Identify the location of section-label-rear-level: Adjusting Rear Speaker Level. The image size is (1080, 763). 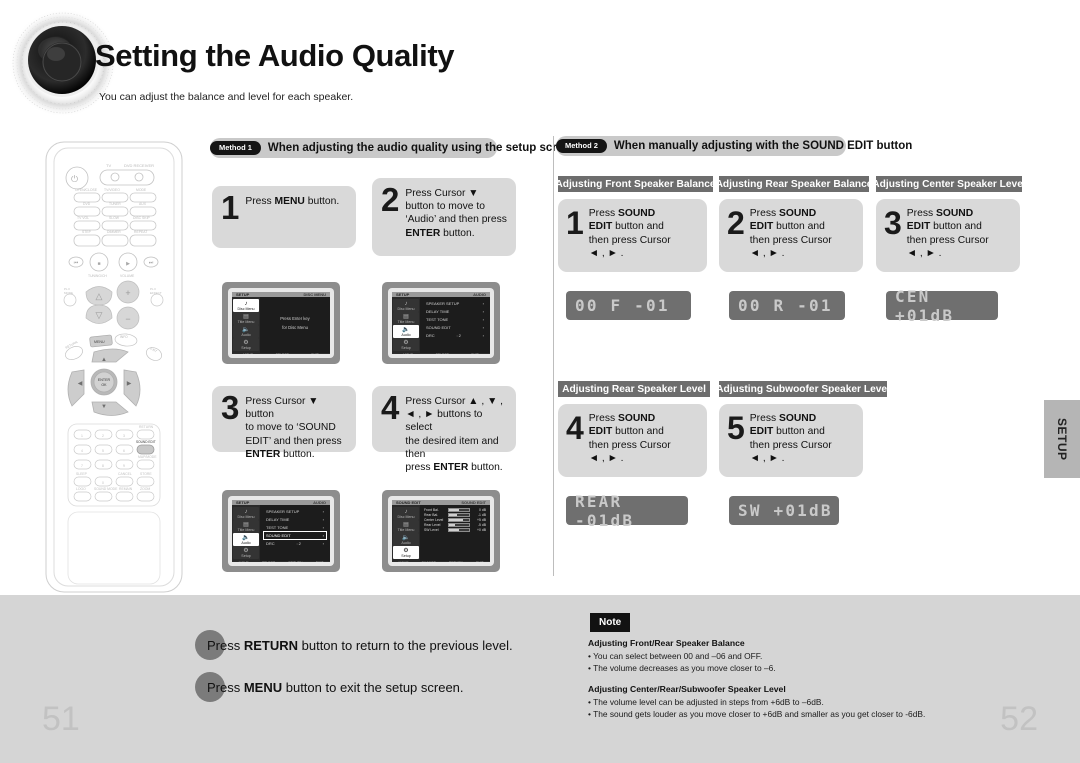
(634, 389).